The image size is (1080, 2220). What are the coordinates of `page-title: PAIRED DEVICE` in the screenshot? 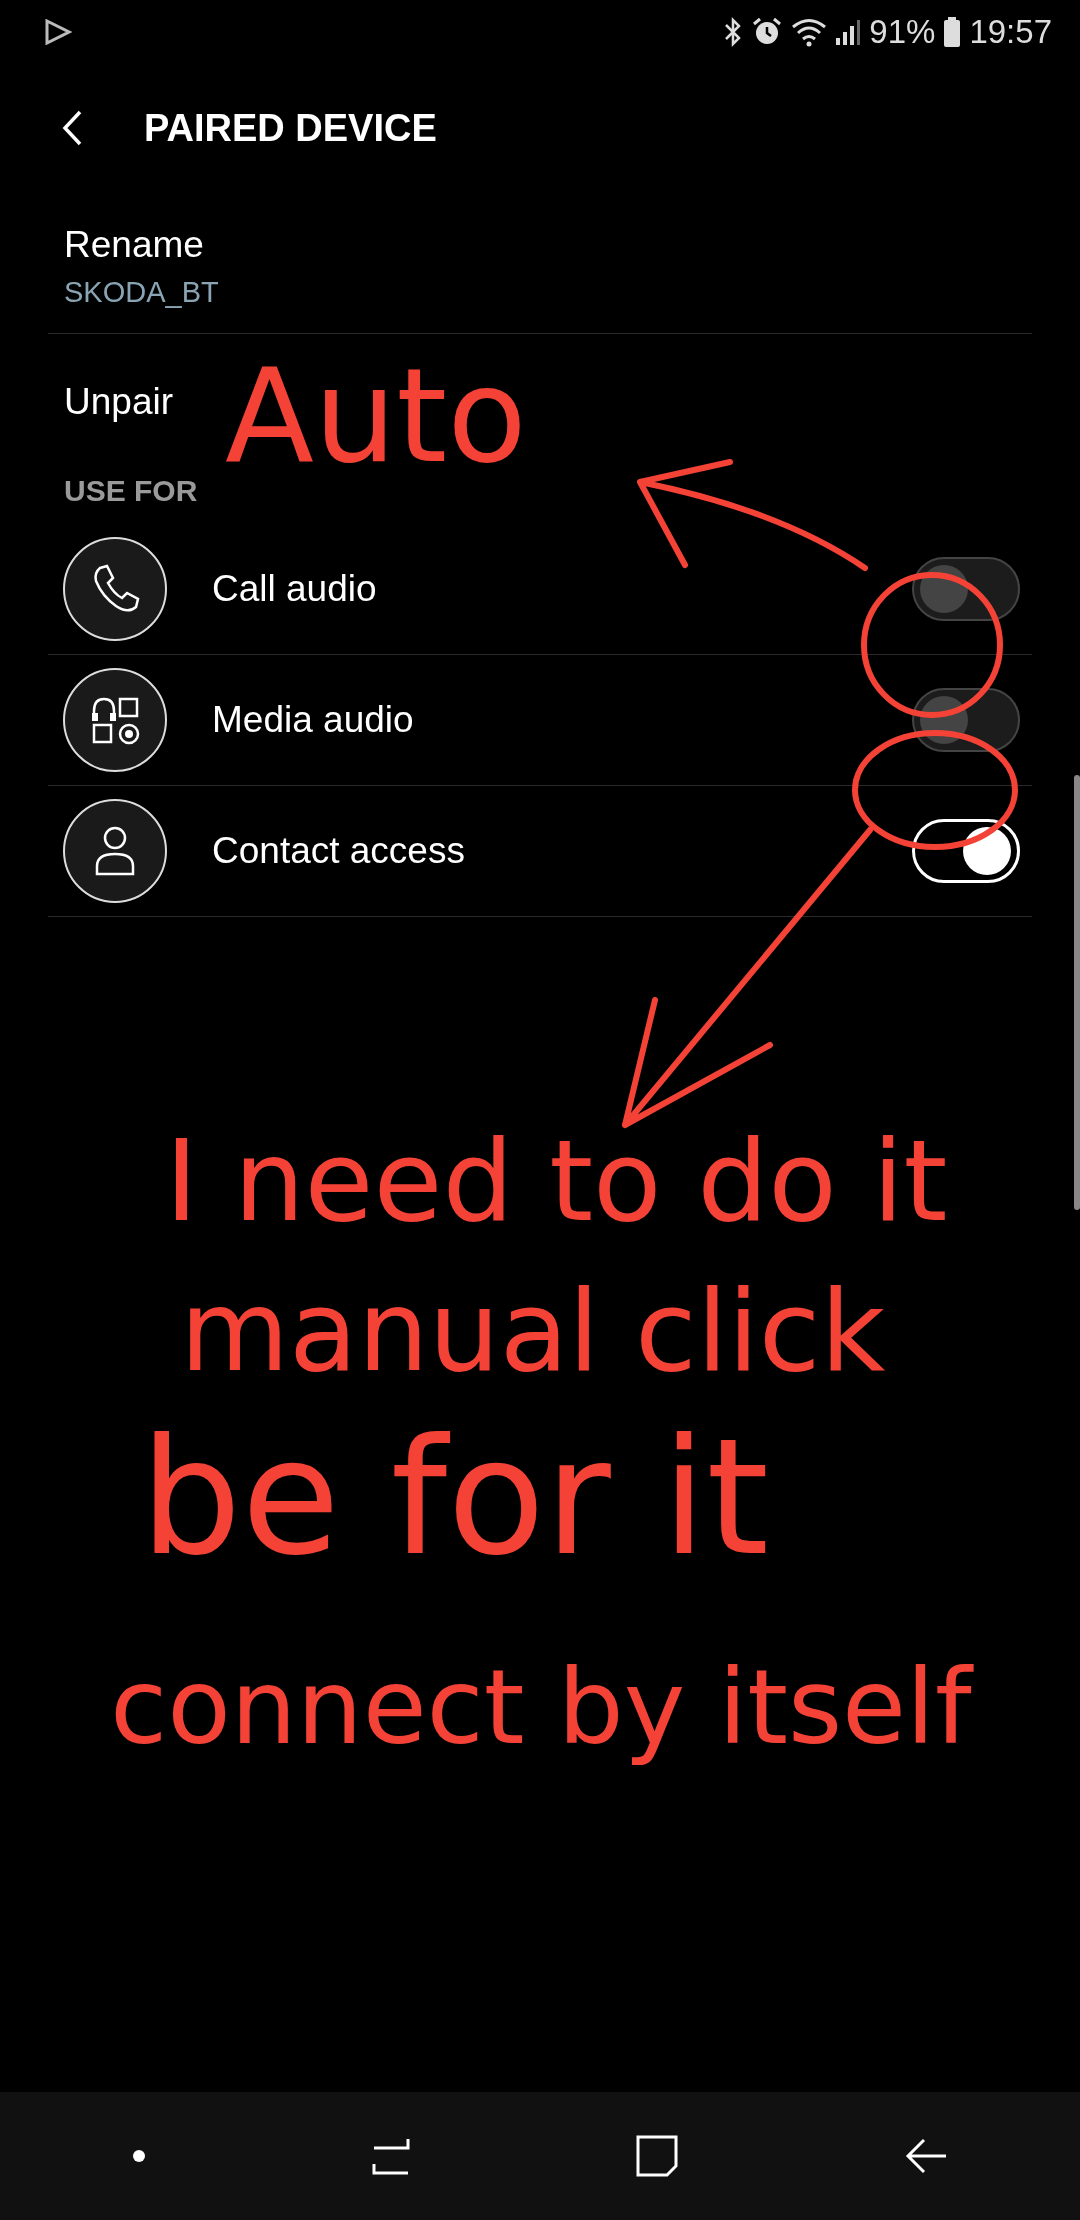 It's located at (290, 128).